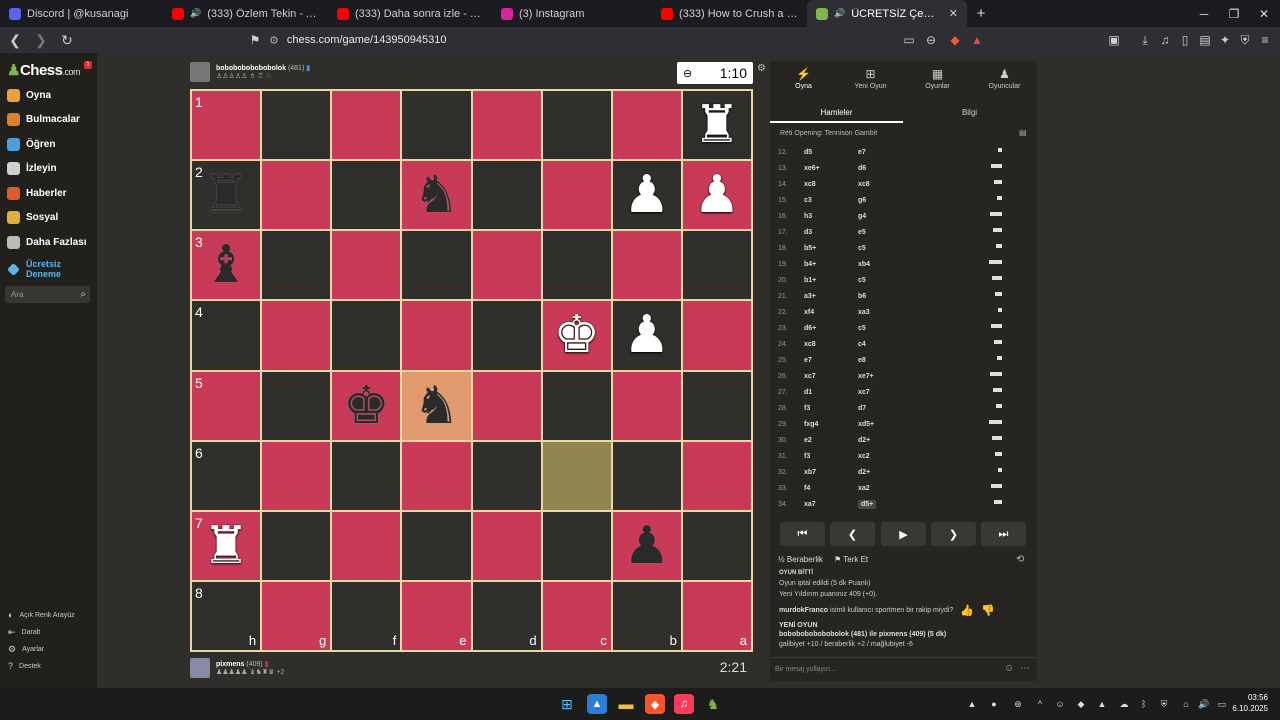 The width and height of the screenshot is (1280, 720). Describe the element at coordinates (864, 472) in the screenshot. I see `black-move: d2+` at that location.